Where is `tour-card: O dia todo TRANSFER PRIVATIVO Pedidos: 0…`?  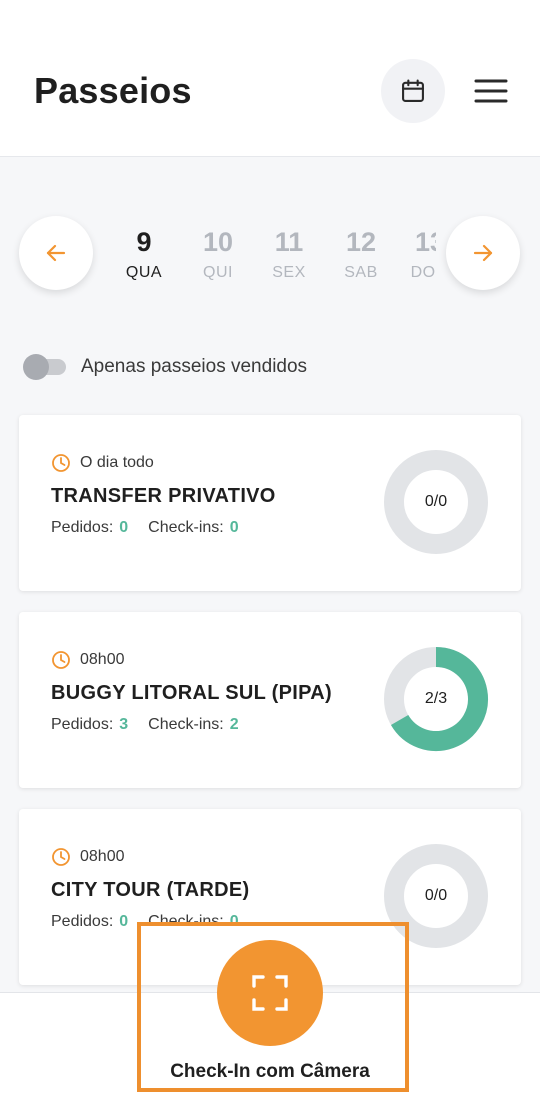 tour-card: O dia todo TRANSFER PRIVATIVO Pedidos: 0… is located at coordinates (270, 503).